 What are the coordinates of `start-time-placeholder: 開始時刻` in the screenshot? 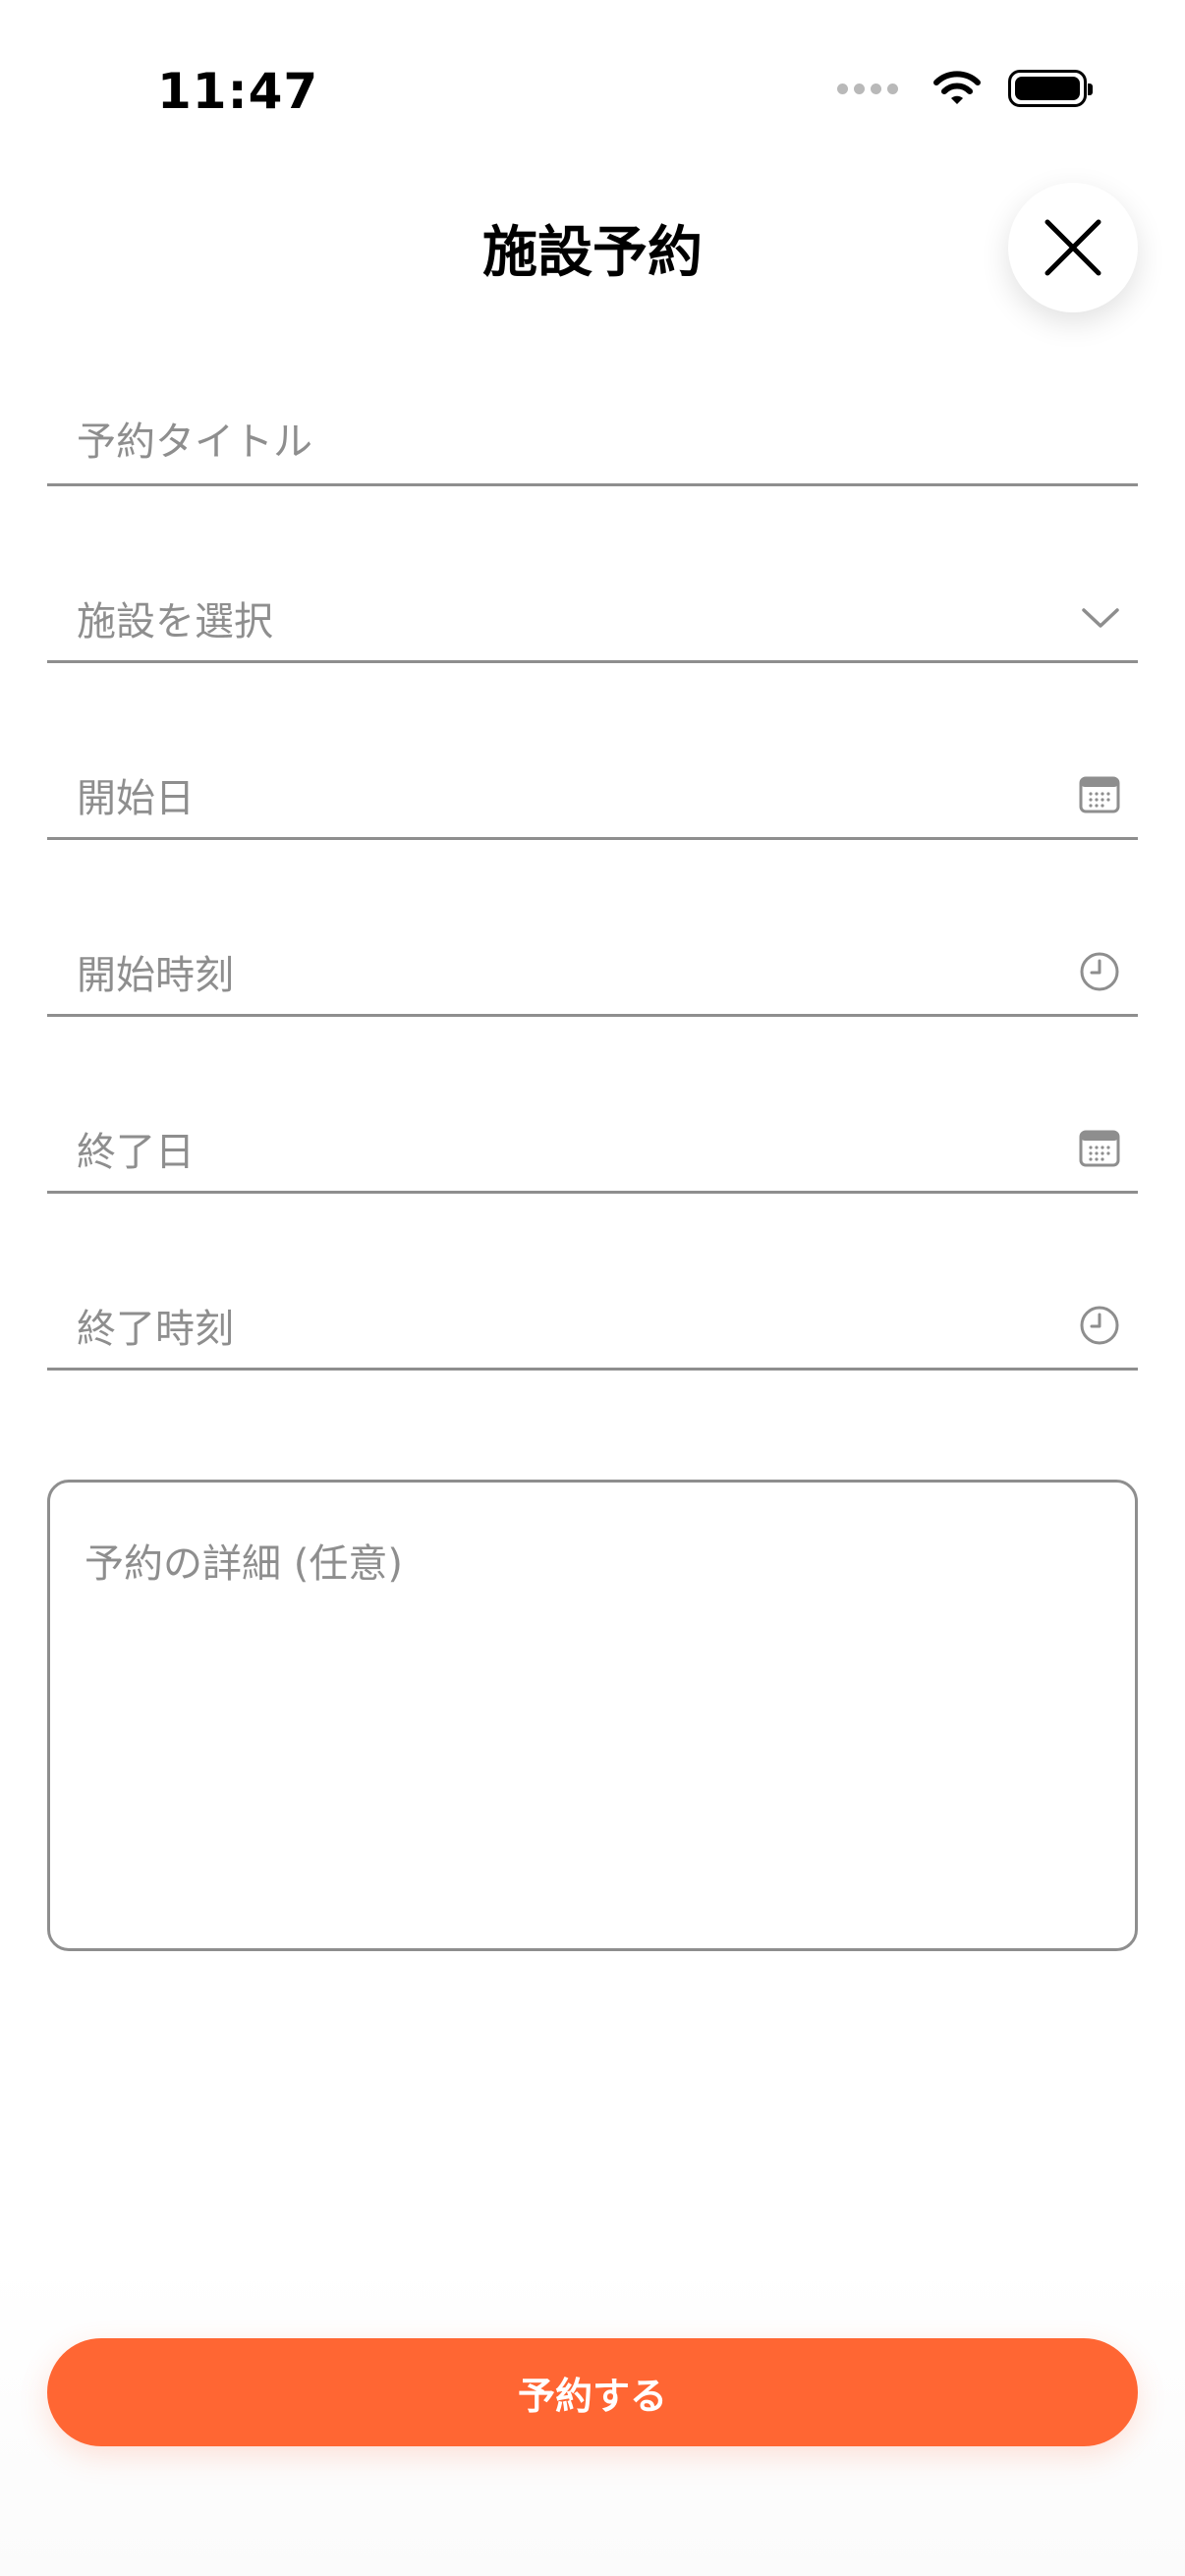 It's located at (155, 975).